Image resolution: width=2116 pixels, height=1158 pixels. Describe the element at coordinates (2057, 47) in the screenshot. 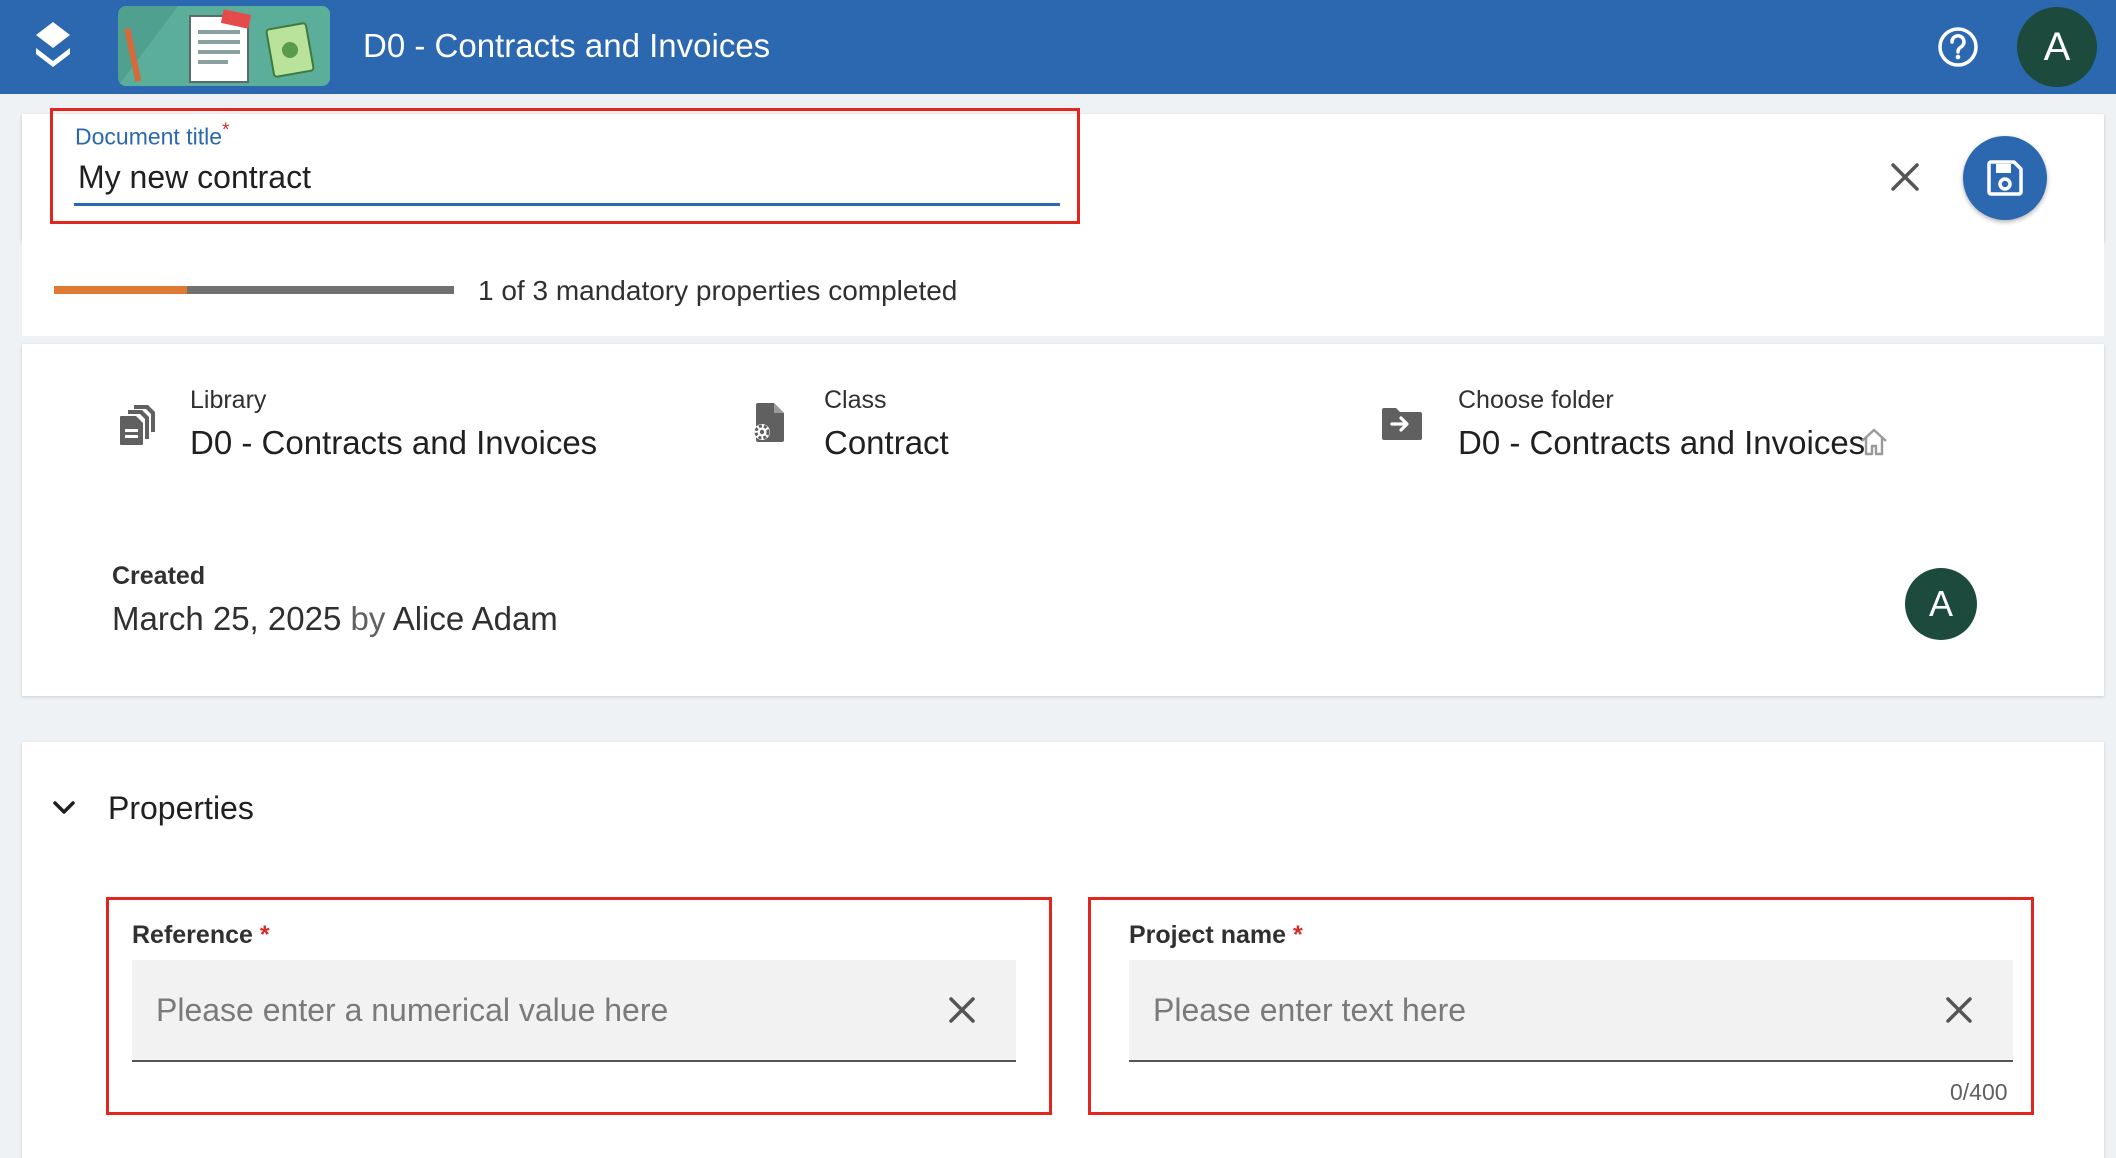

I see `user-avatar: A` at that location.